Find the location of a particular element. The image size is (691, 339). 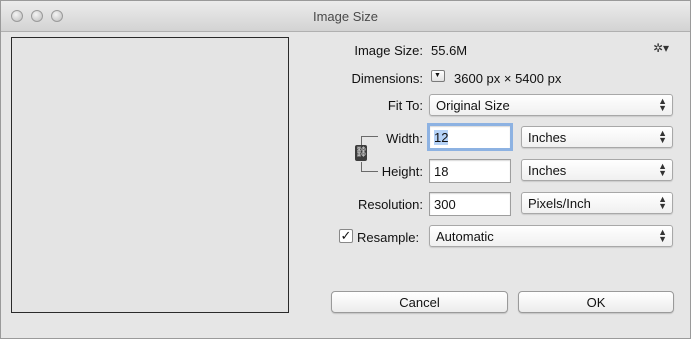

height-label: Height: is located at coordinates (402, 171).